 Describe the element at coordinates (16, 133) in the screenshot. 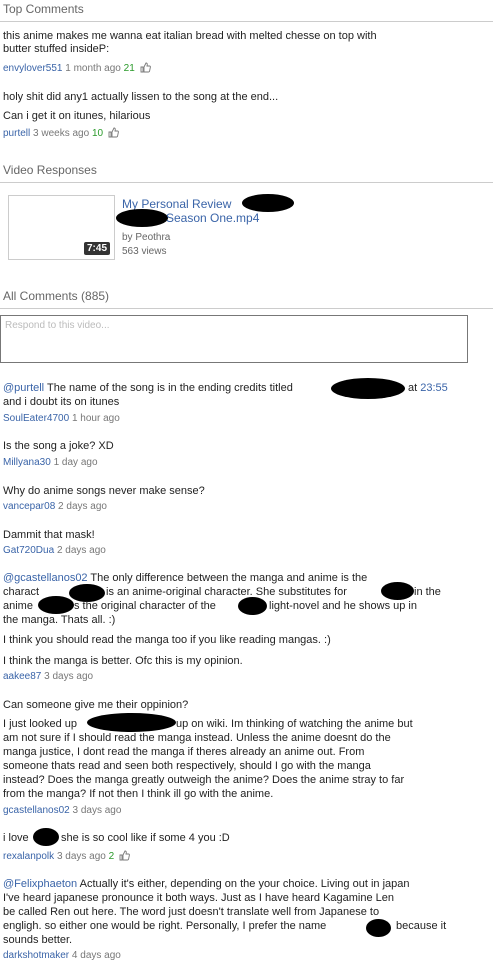

I see `comment-author-link: purtell` at that location.